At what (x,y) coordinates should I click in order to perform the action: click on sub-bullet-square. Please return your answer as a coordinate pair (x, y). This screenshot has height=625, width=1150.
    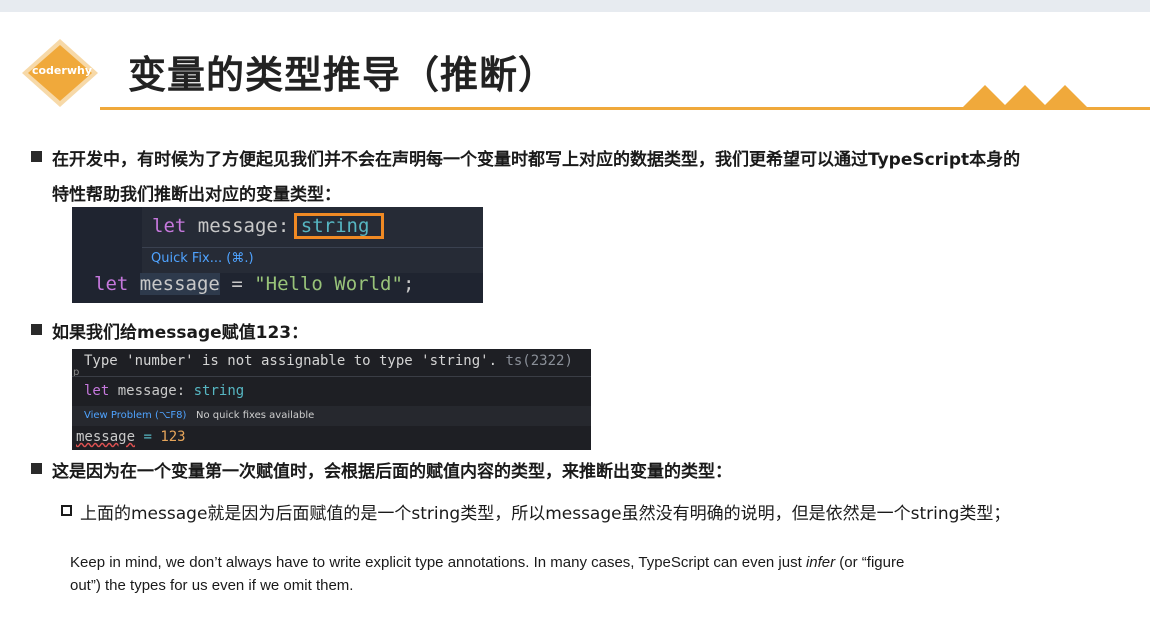
    Looking at the image, I should click on (66, 510).